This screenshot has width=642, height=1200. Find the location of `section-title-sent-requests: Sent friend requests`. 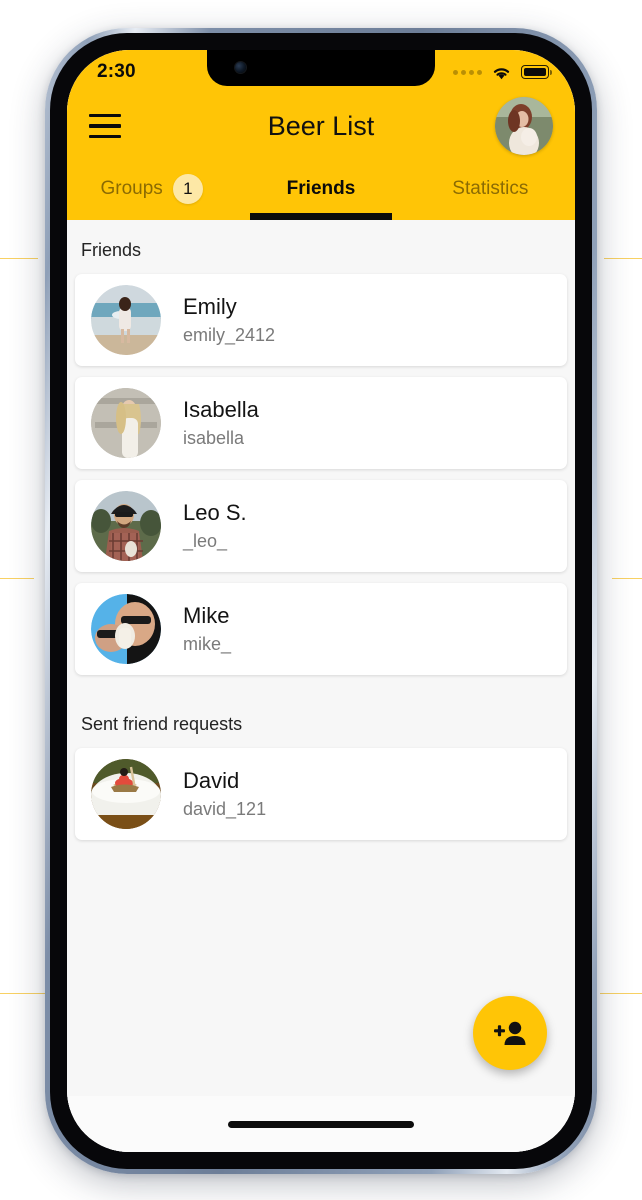

section-title-sent-requests: Sent friend requests is located at coordinates (162, 724).